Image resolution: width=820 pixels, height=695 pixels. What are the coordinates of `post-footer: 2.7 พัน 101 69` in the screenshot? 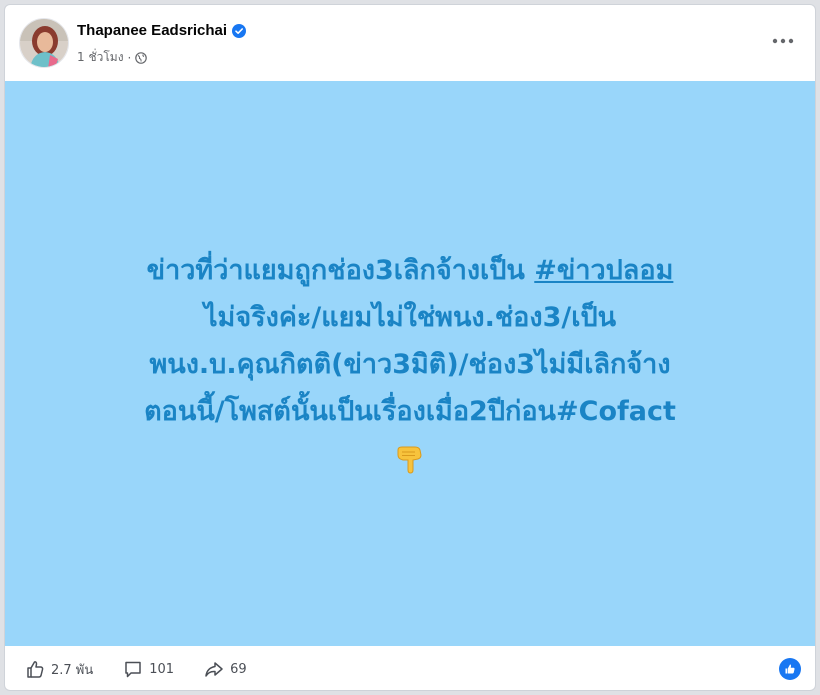 It's located at (410, 668).